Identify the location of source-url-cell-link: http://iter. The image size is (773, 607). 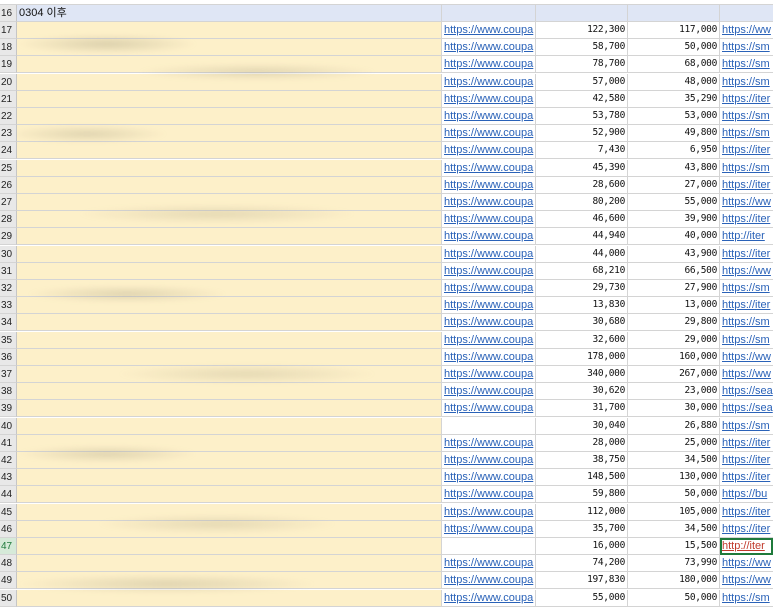
(743, 236).